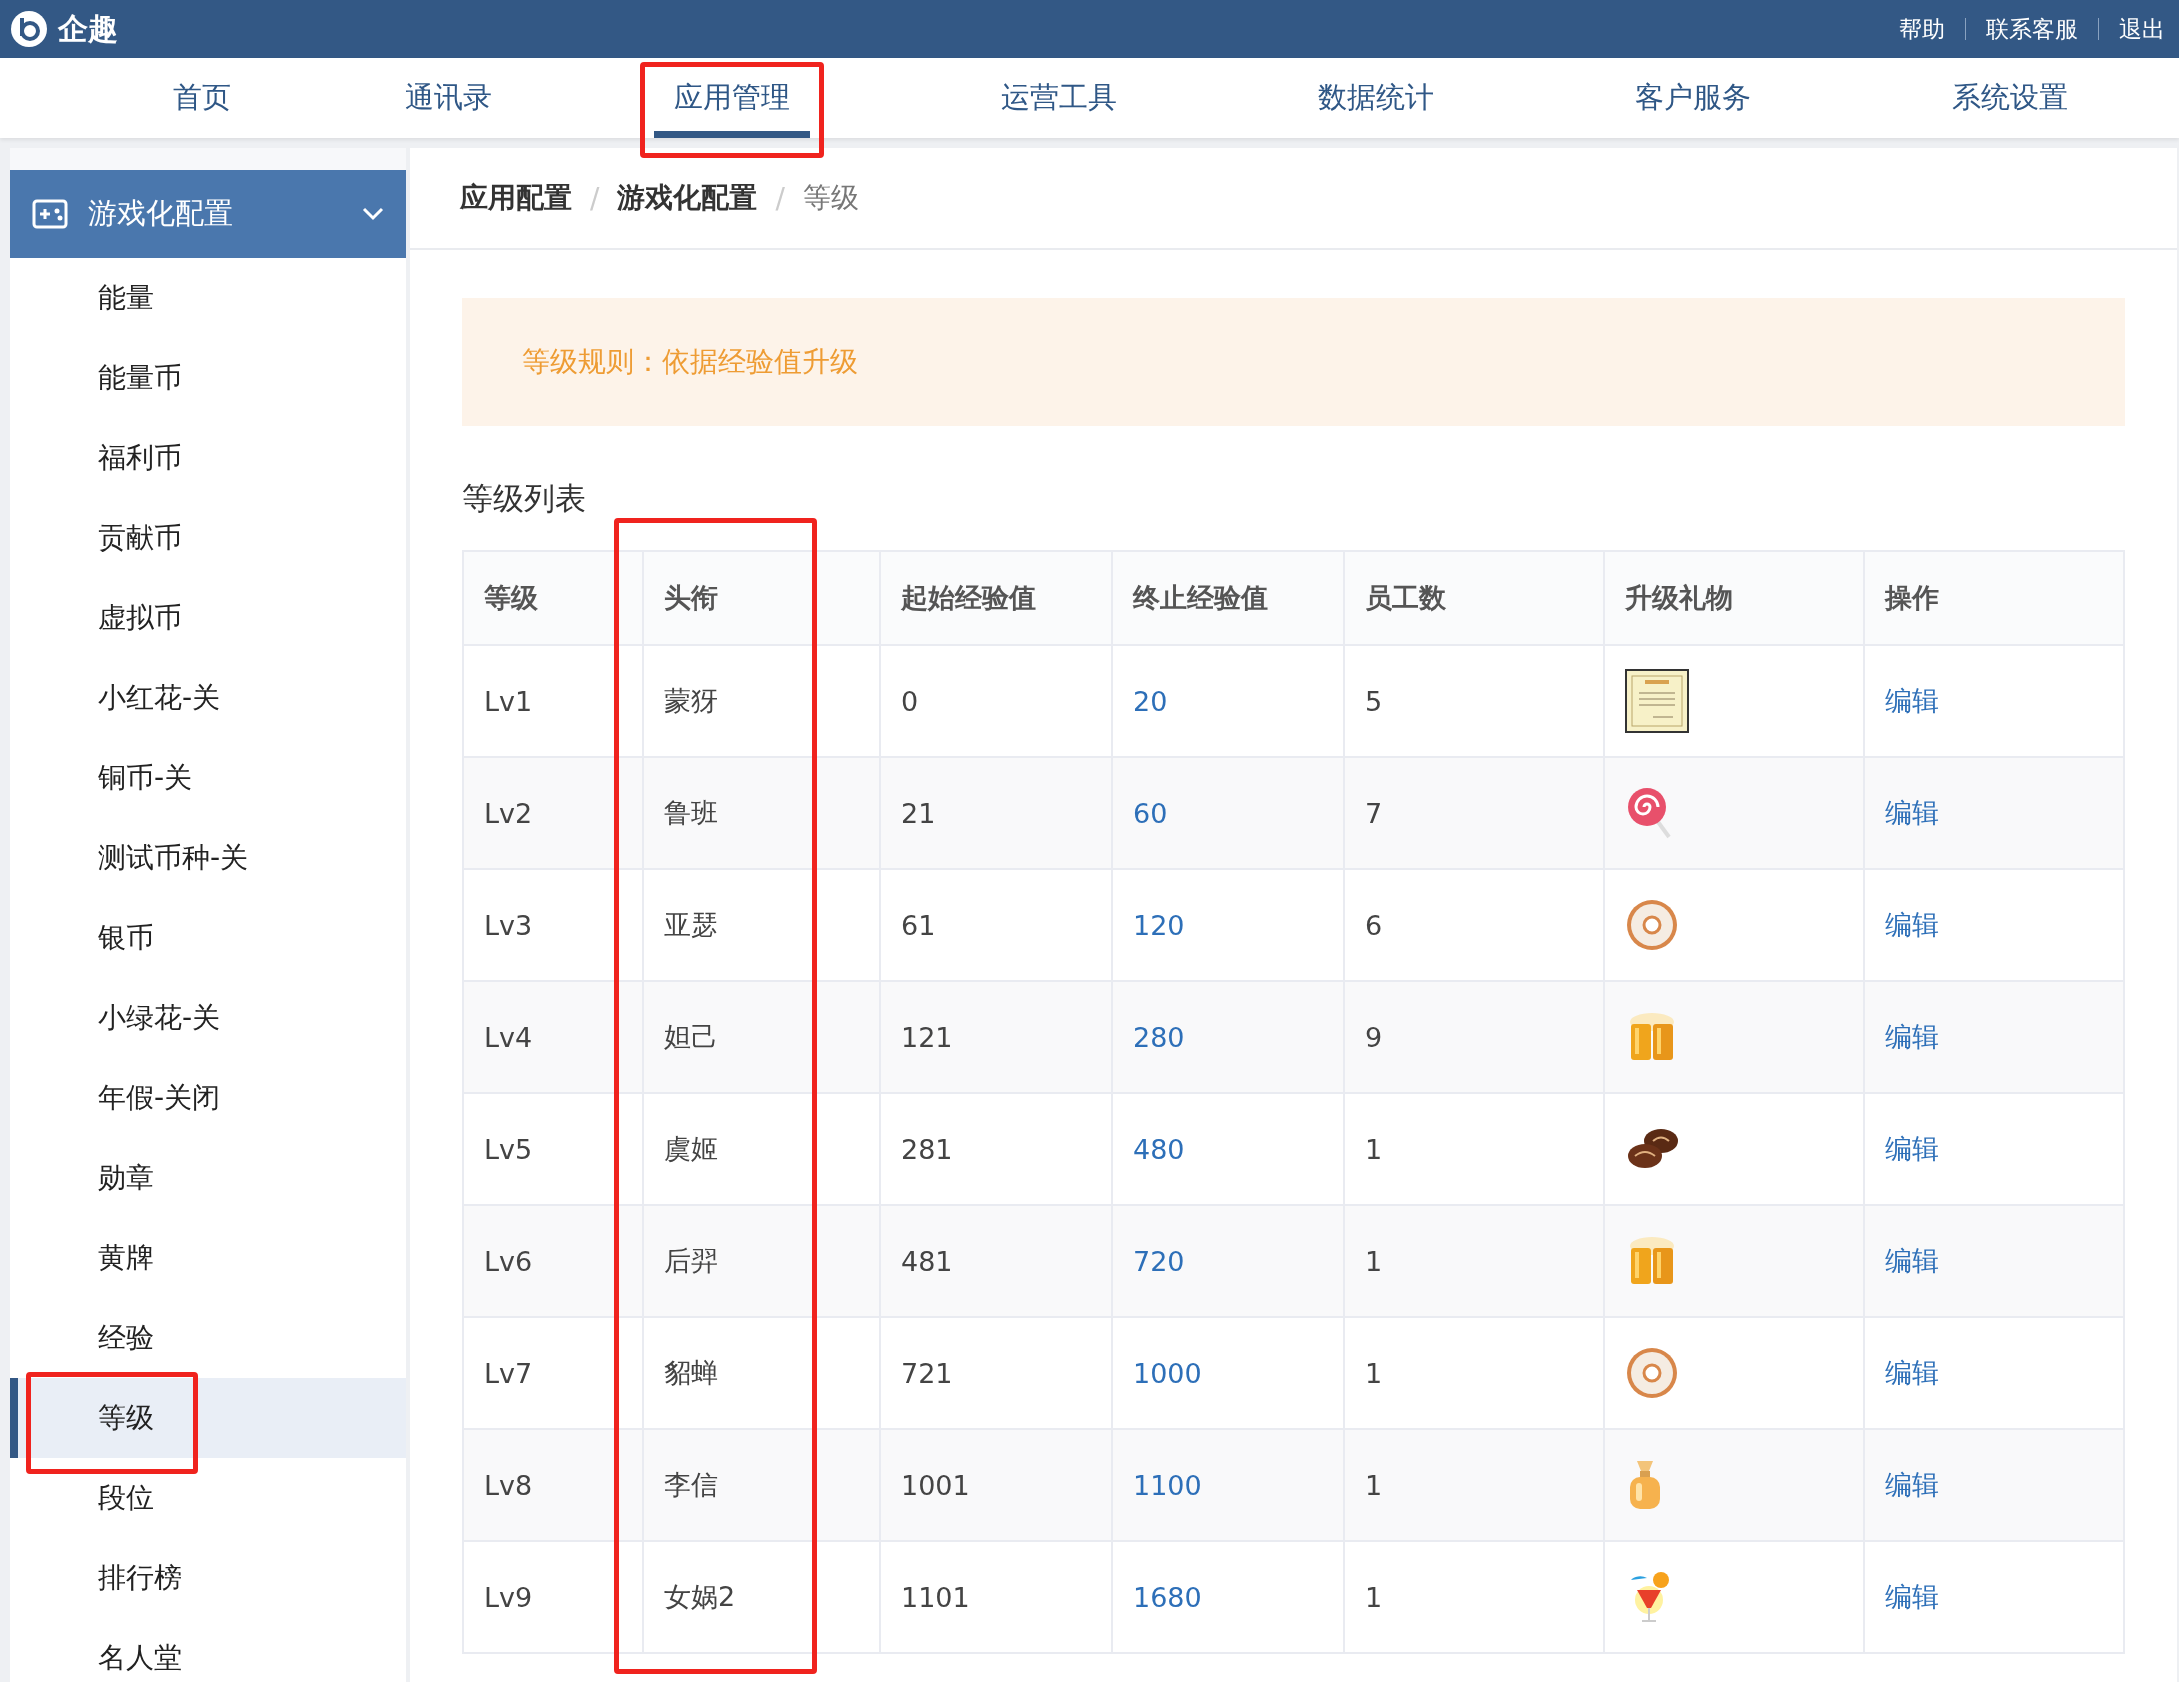 This screenshot has height=1682, width=2179. Describe the element at coordinates (687, 198) in the screenshot. I see `breadcrumb-item: 游戏化配置` at that location.